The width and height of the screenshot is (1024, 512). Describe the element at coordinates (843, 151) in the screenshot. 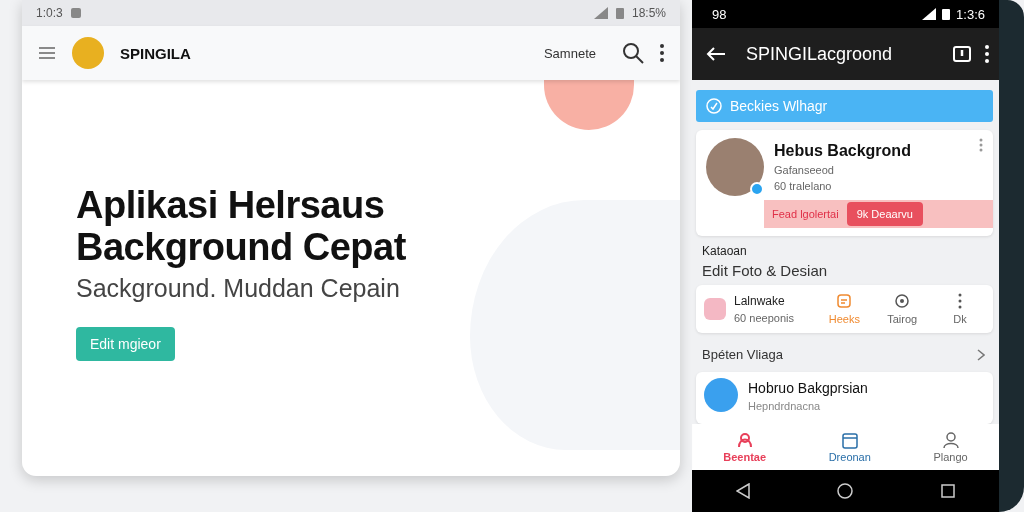

I see `profile-name: Hebus Backgrond` at that location.